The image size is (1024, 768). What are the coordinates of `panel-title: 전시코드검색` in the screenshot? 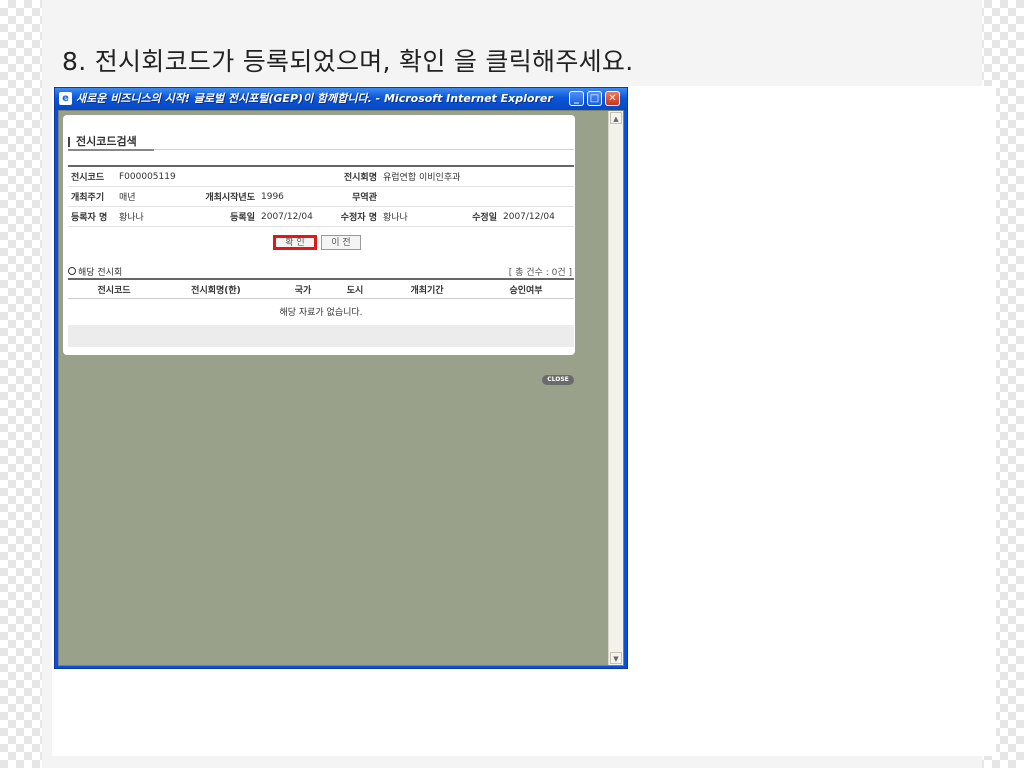 It's located at (102, 141).